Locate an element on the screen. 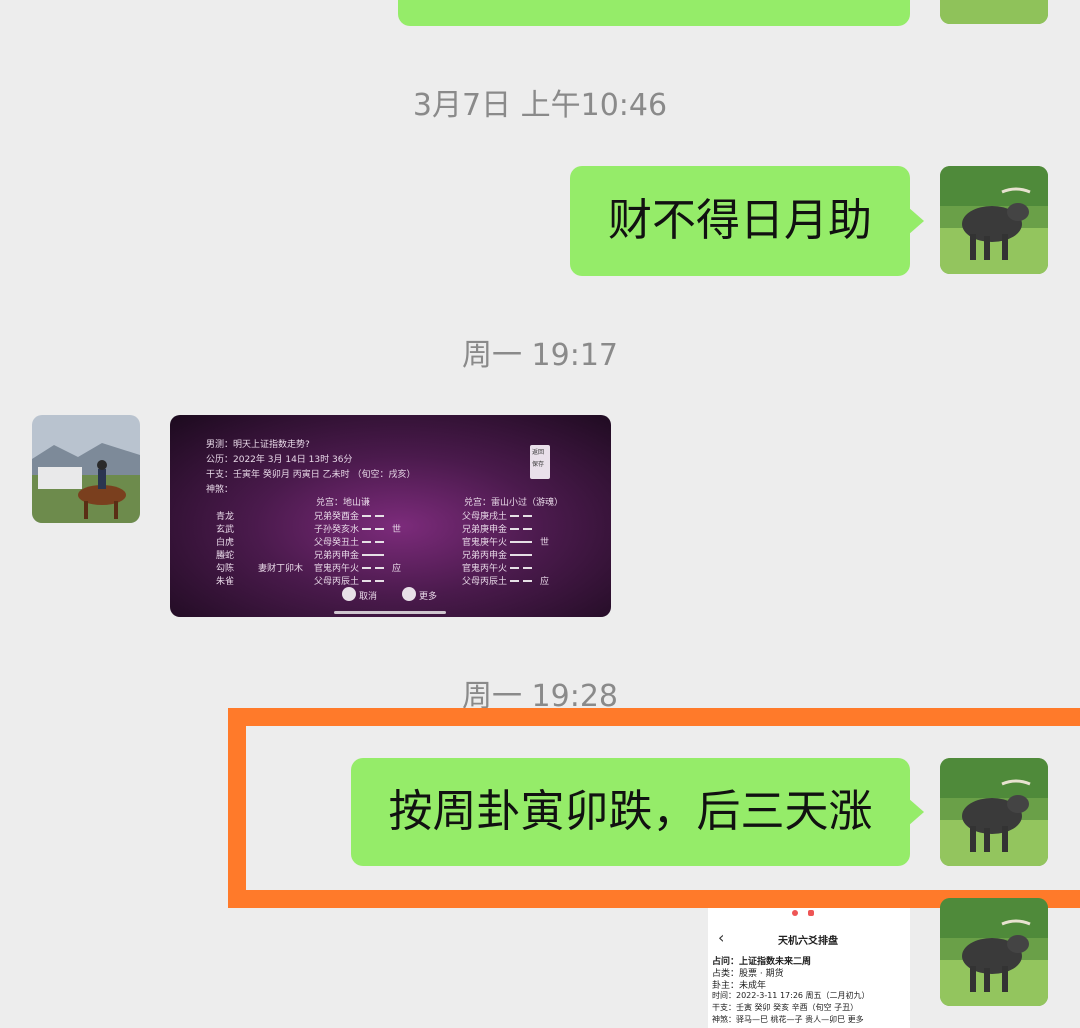 This screenshot has height=1028, width=1080. save-button: 保存 is located at coordinates (538, 463).